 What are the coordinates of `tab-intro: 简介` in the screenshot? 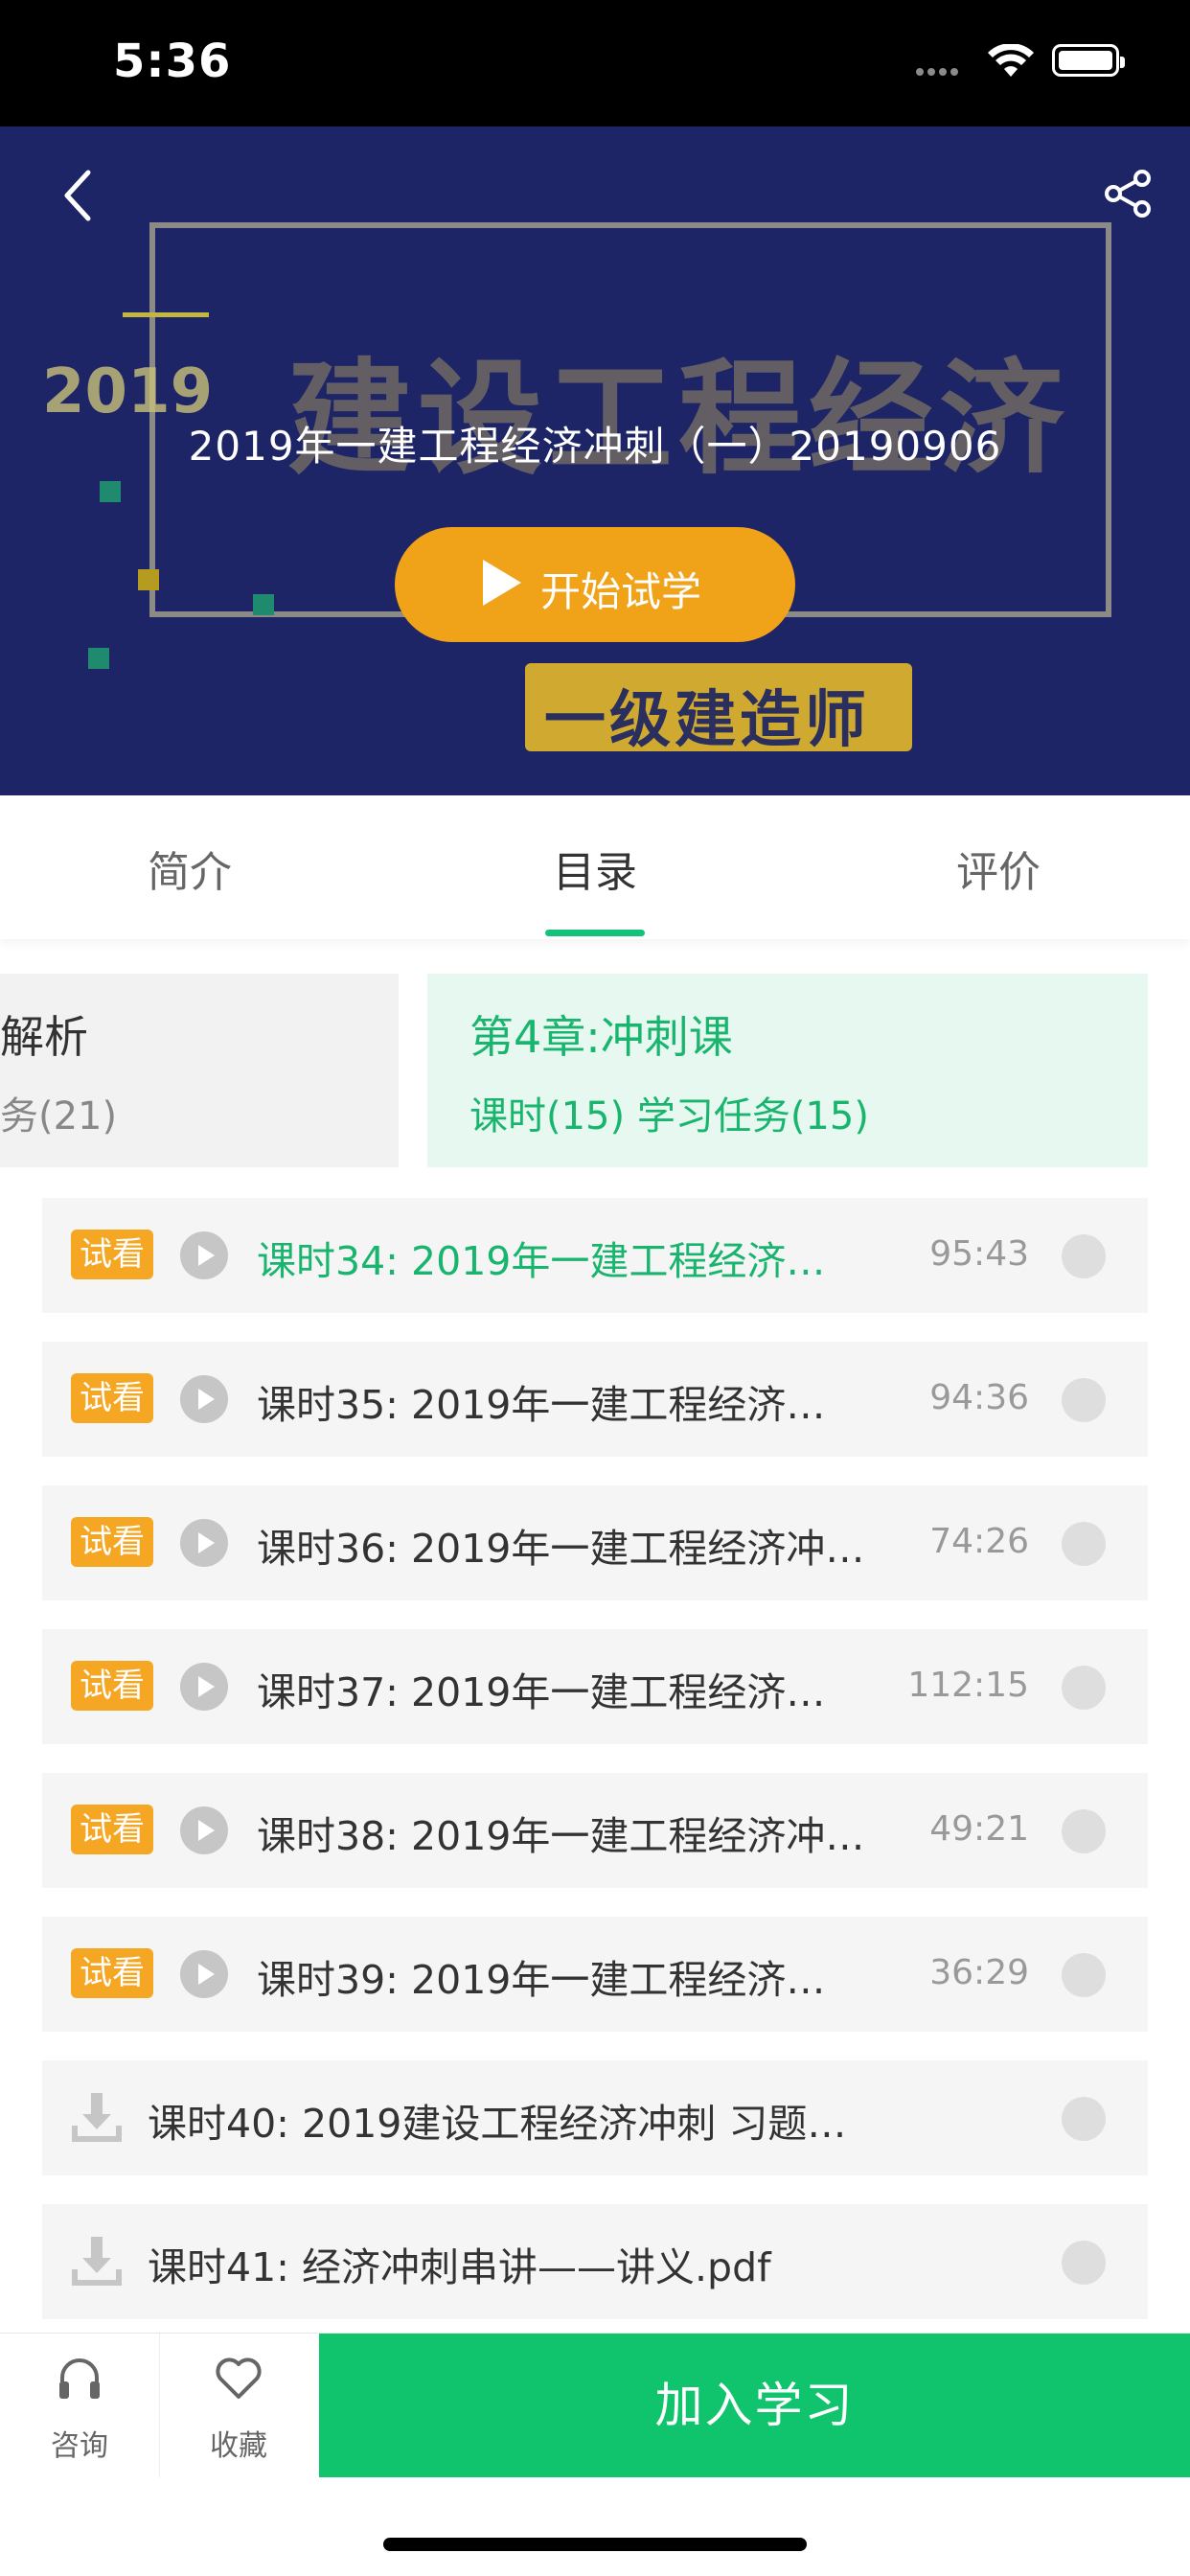 It's located at (190, 868).